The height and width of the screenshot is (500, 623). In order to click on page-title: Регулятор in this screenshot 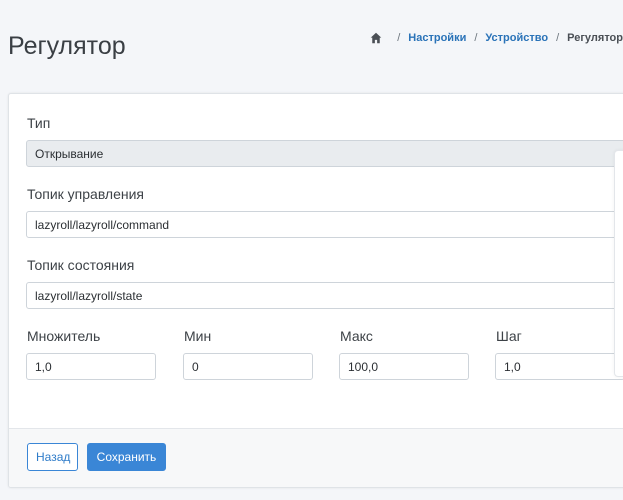, I will do `click(67, 46)`.